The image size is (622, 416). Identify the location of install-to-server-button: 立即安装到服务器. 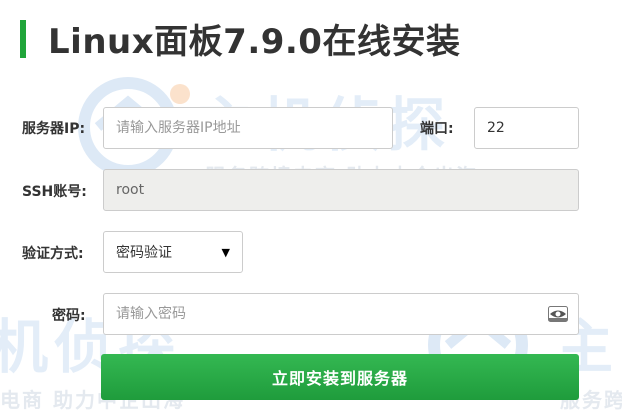
(340, 377).